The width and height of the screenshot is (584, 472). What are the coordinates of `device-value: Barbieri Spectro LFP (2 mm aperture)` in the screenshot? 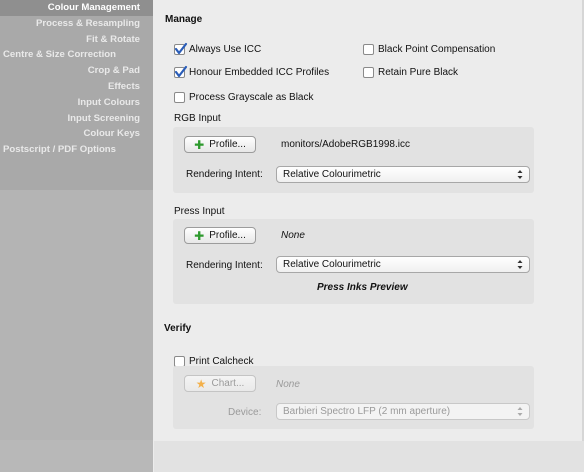 It's located at (367, 411).